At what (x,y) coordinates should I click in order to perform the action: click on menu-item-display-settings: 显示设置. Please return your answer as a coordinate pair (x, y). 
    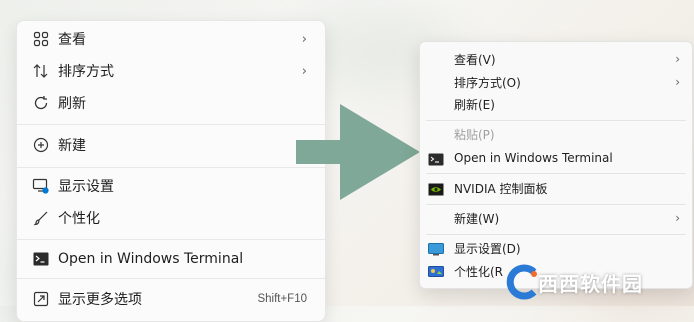
    Looking at the image, I should click on (171, 186).